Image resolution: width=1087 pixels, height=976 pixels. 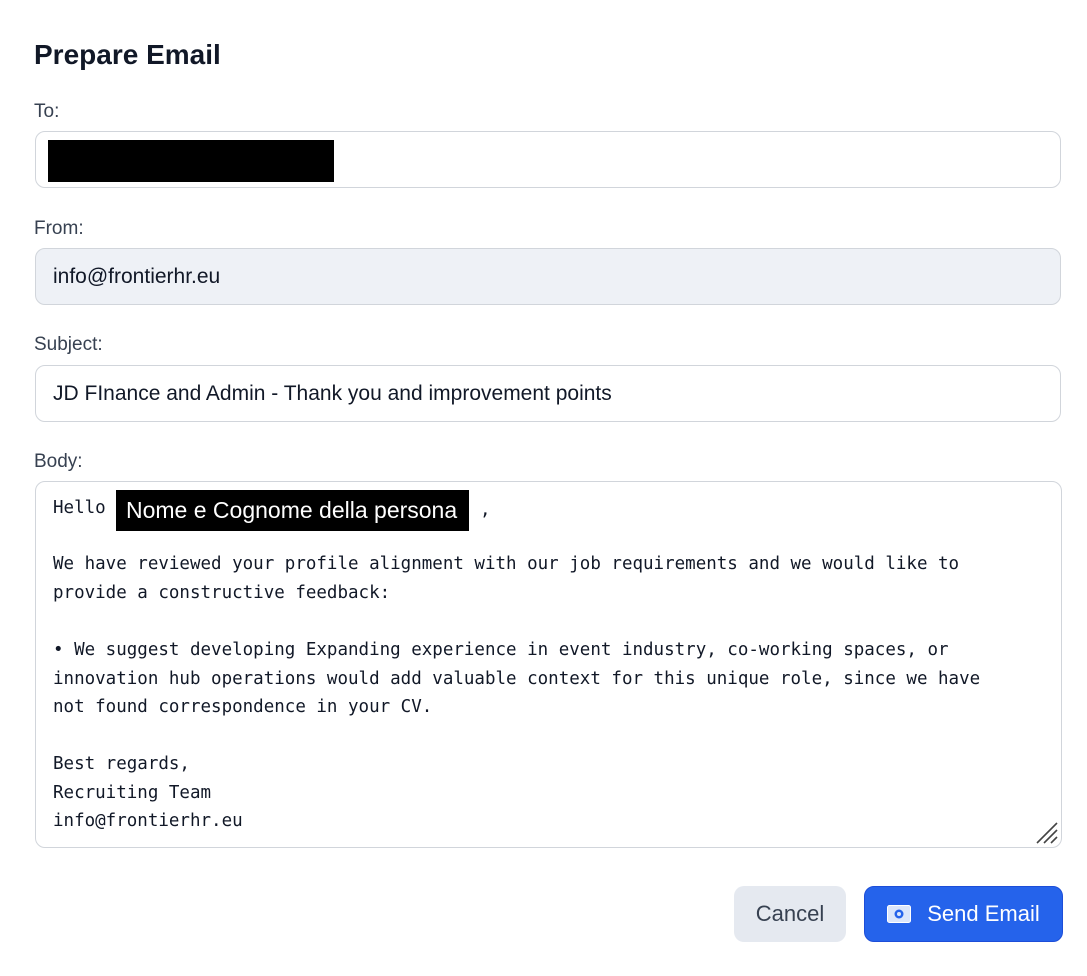 I want to click on to-redaction, so click(x=191, y=161).